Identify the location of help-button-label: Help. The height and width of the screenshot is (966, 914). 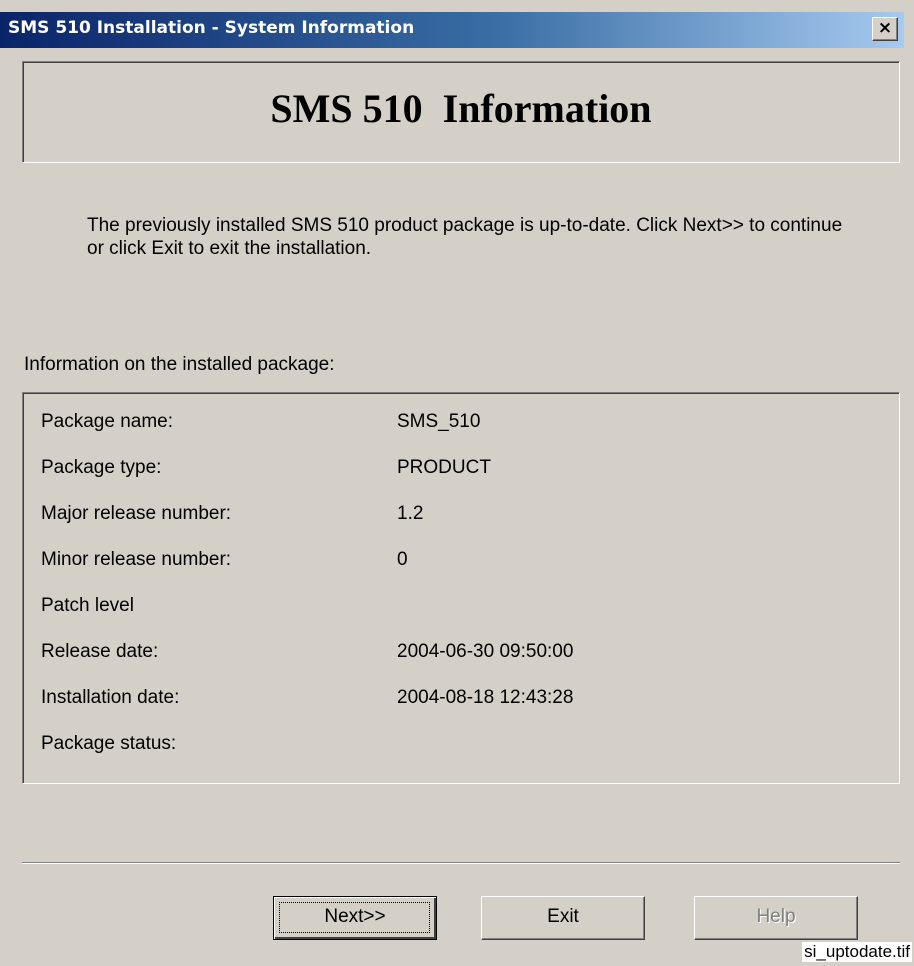
(776, 916).